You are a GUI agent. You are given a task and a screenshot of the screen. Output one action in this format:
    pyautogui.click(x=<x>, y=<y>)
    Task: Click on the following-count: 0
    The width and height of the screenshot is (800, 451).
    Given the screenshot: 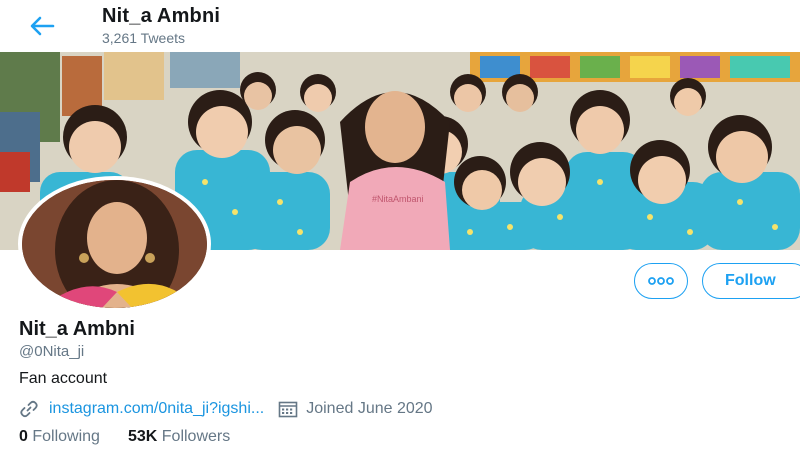 What is the action you would take?
    pyautogui.click(x=23, y=436)
    